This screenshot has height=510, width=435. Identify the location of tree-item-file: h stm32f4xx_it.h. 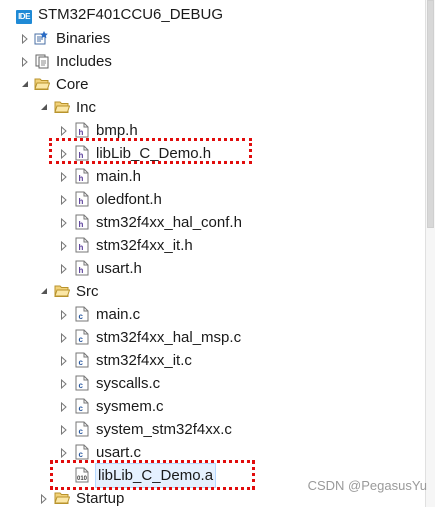
(213, 245).